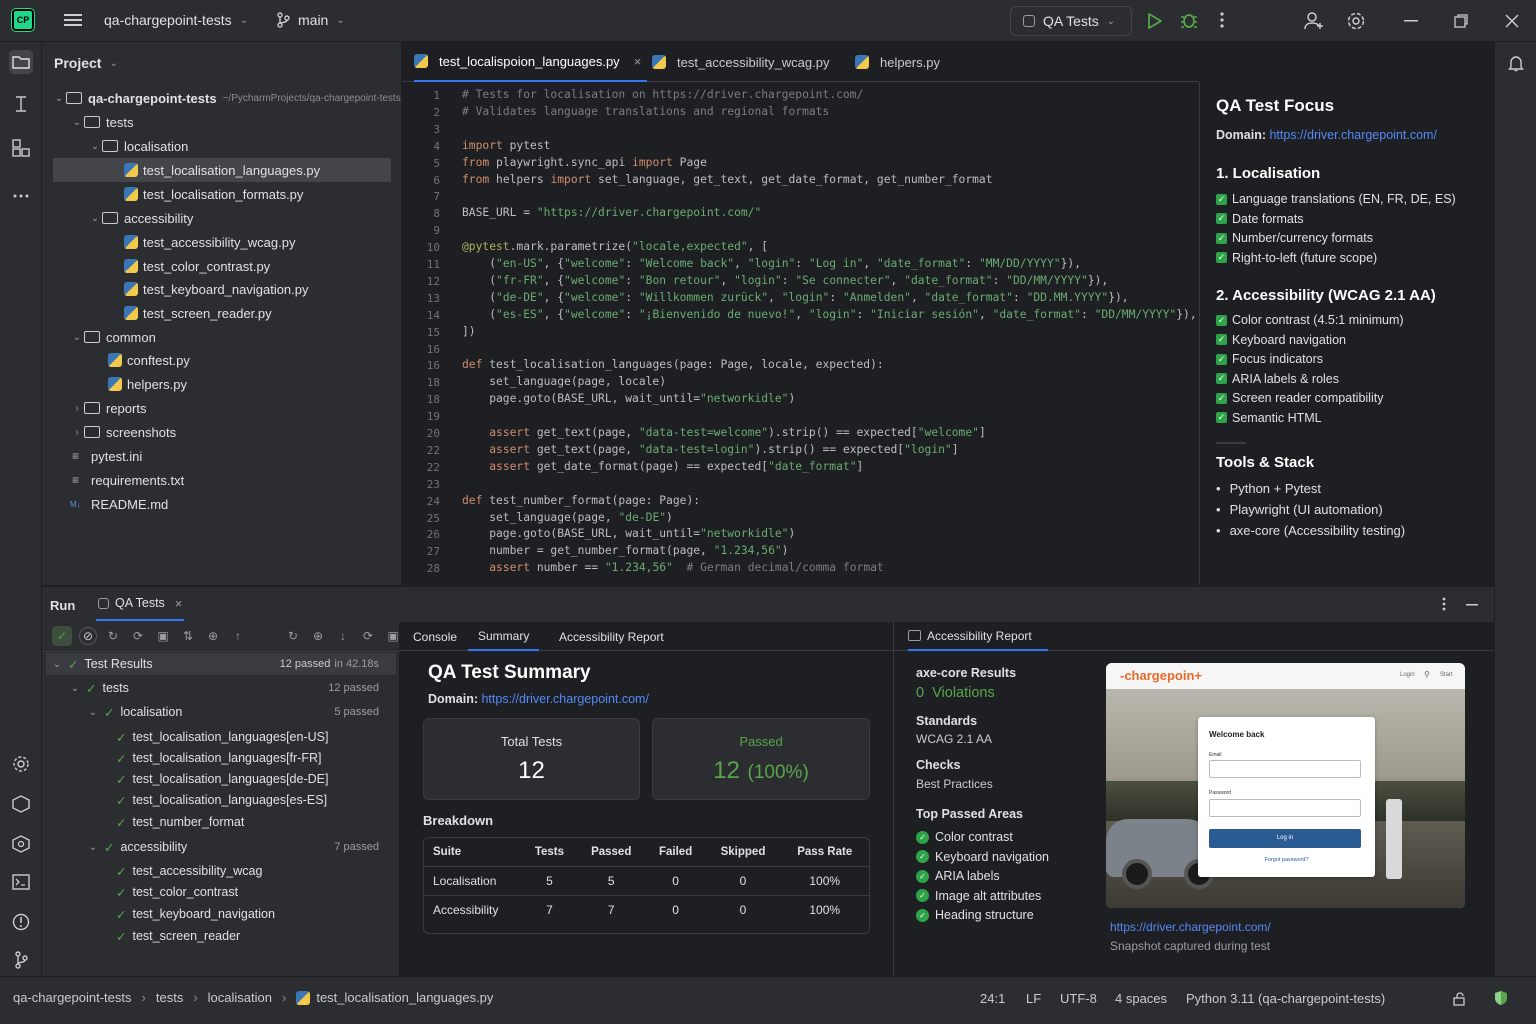 The image size is (1536, 1024). Describe the element at coordinates (134, 712) in the screenshot. I see `test-suite-row: ⌄ ✓ localisation` at that location.